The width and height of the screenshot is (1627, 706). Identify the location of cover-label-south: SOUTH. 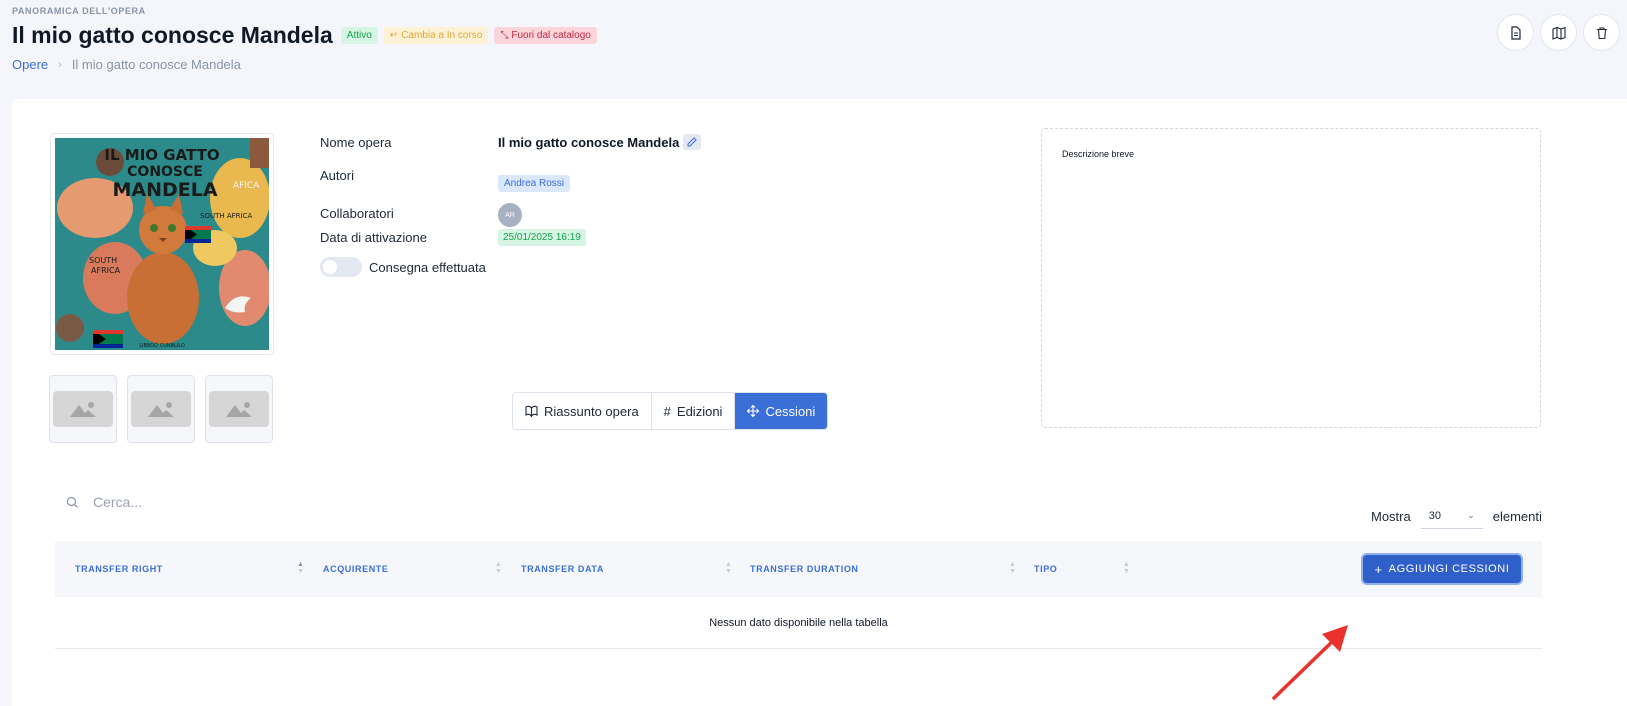
(103, 260).